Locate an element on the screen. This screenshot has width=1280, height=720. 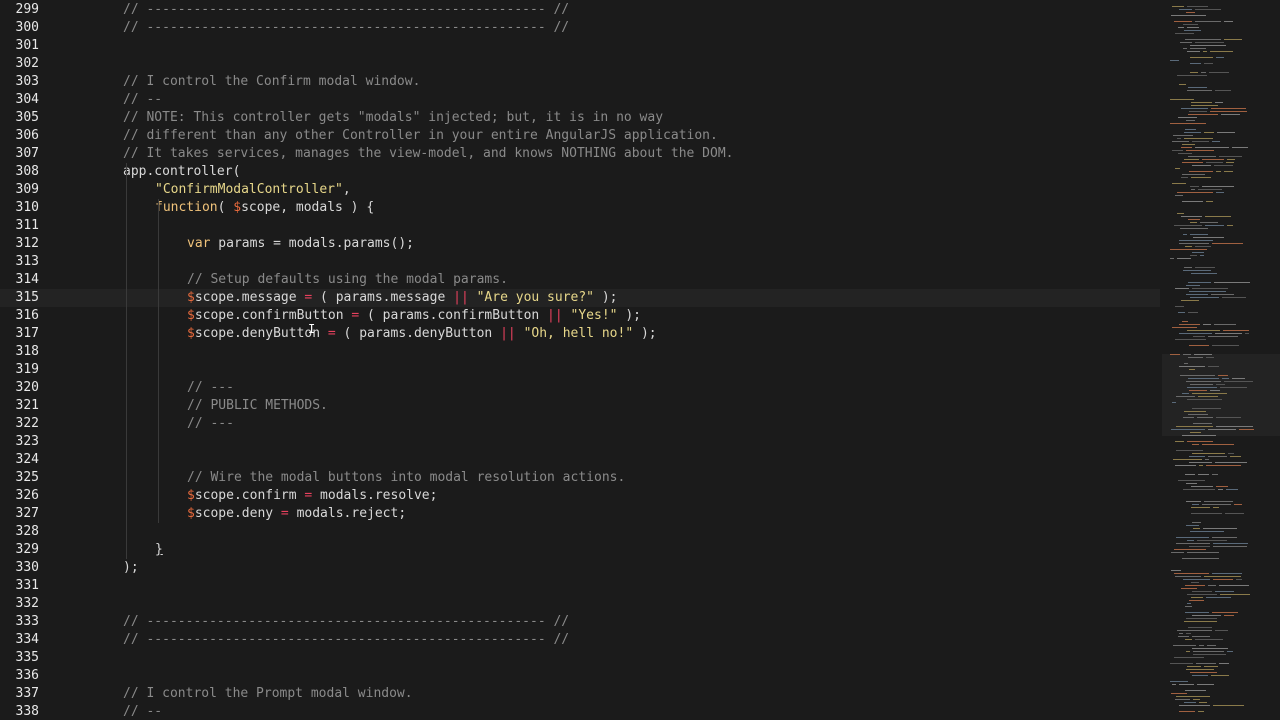
code-line: 302 is located at coordinates (580, 64).